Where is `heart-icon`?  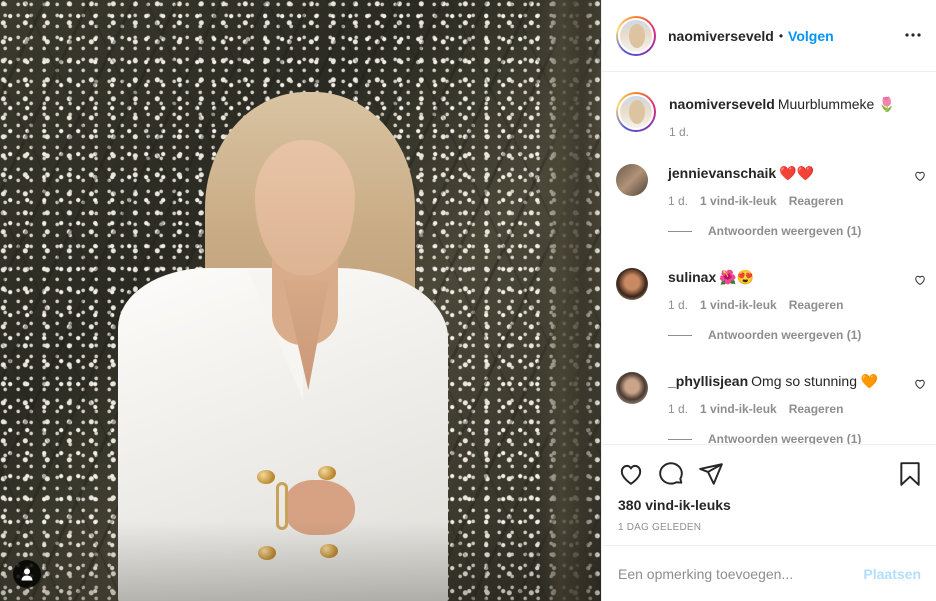 heart-icon is located at coordinates (631, 474).